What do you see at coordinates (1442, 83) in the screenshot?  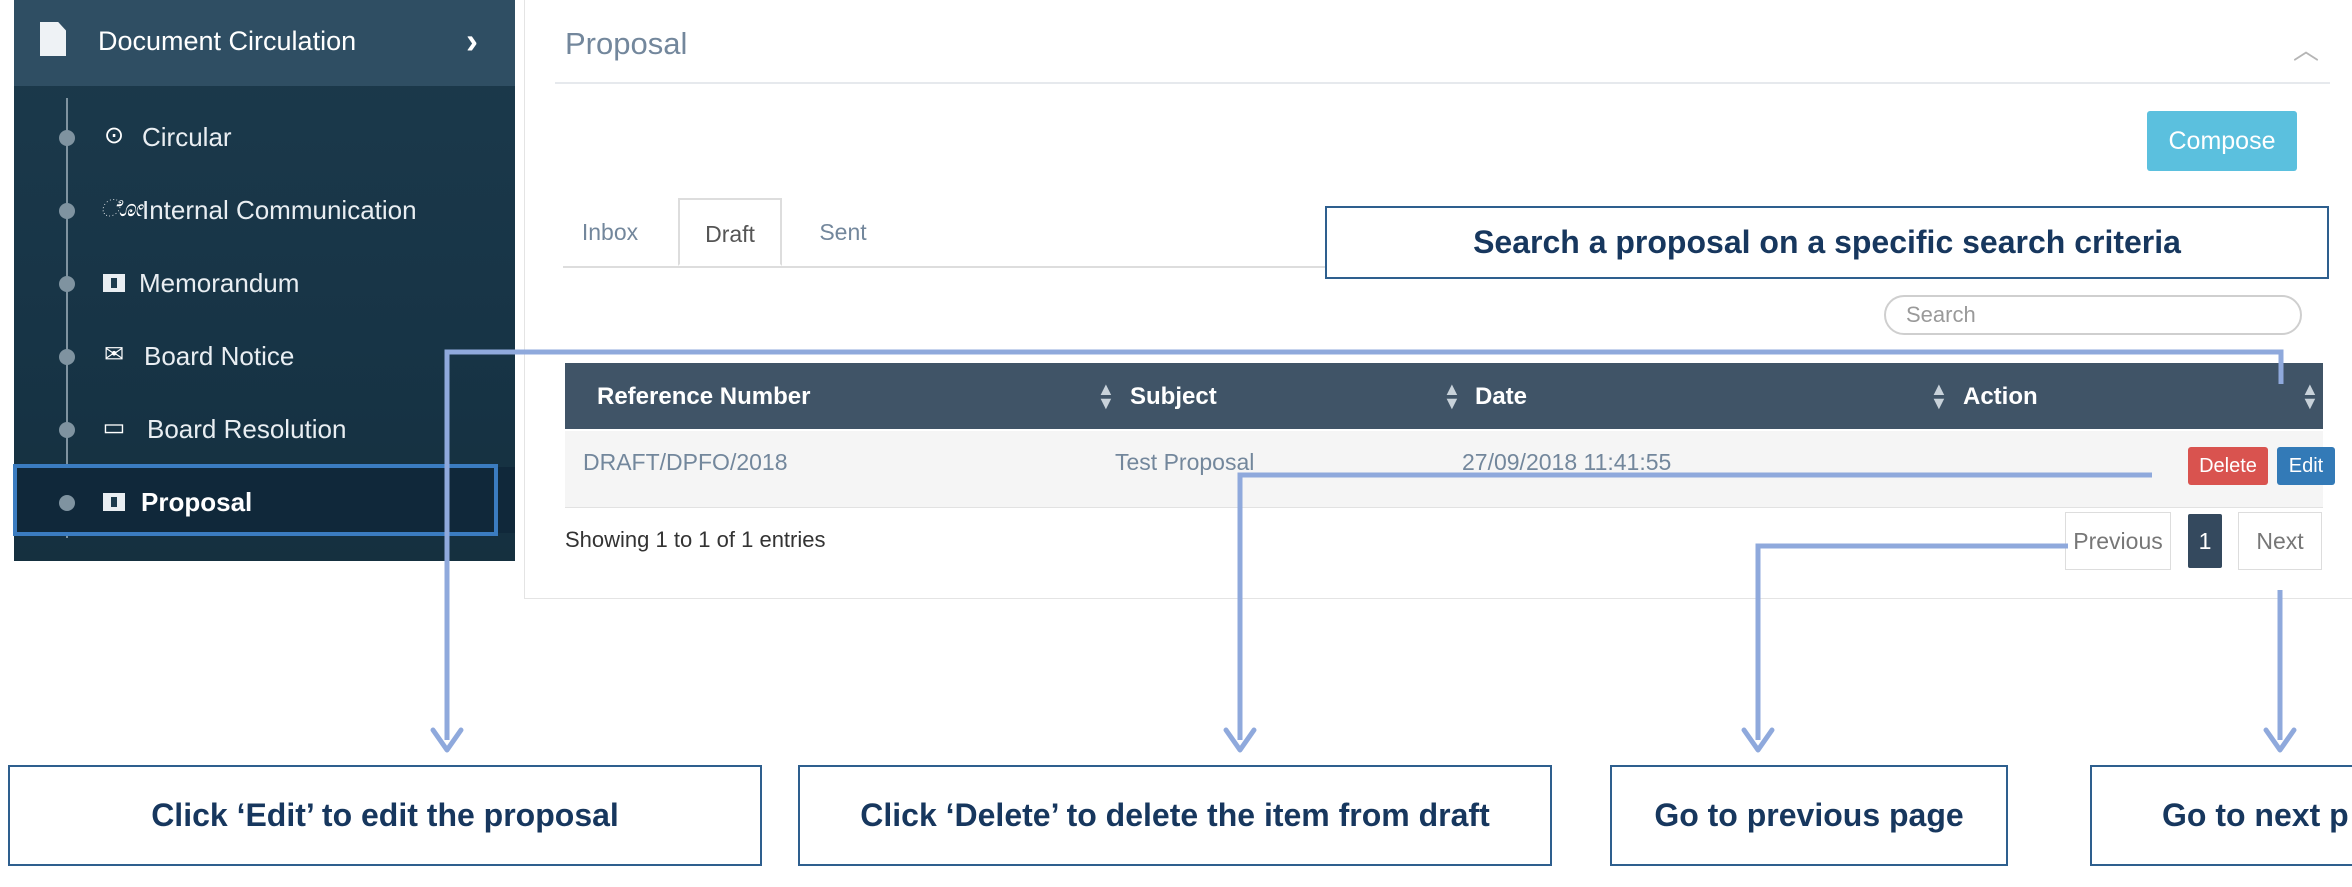 I see `divider` at bounding box center [1442, 83].